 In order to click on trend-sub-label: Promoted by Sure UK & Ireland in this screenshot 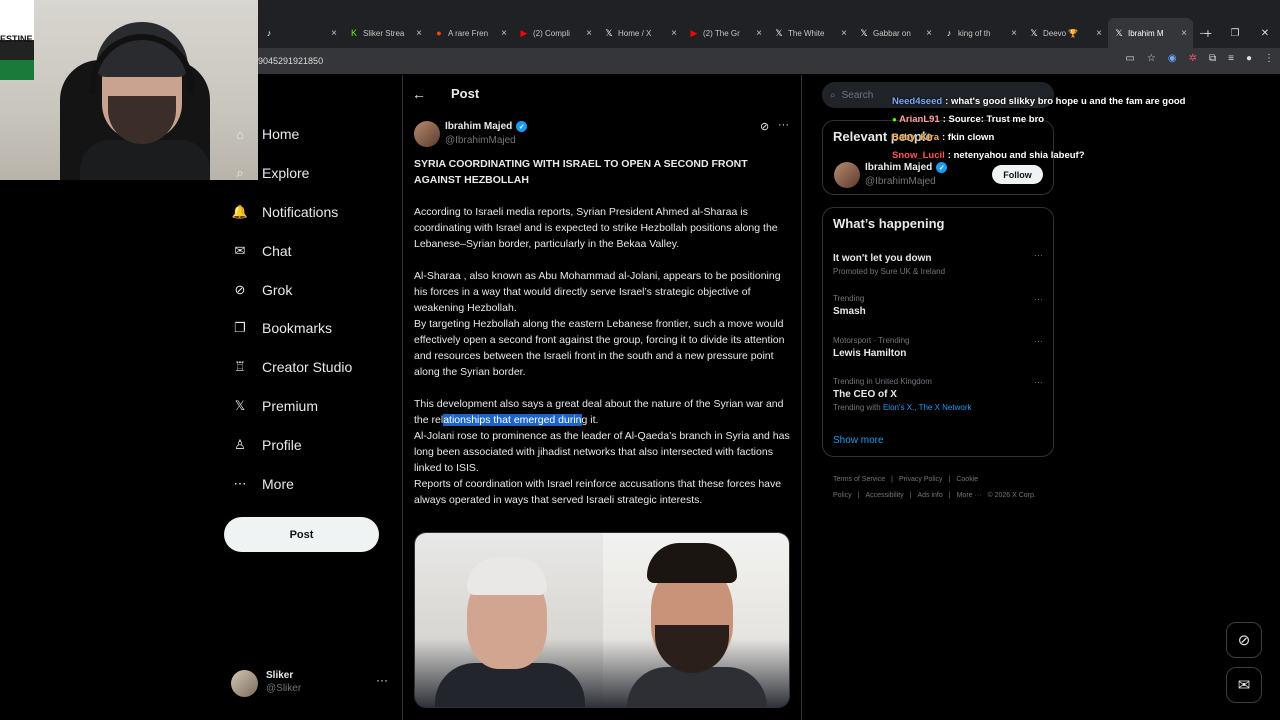, I will do `click(889, 271)`.